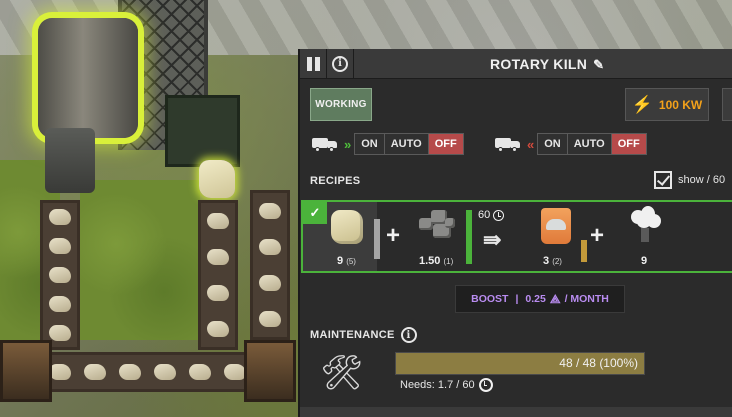 This screenshot has height=417, width=732. What do you see at coordinates (438, 225) in the screenshot?
I see `rubble-icon` at bounding box center [438, 225].